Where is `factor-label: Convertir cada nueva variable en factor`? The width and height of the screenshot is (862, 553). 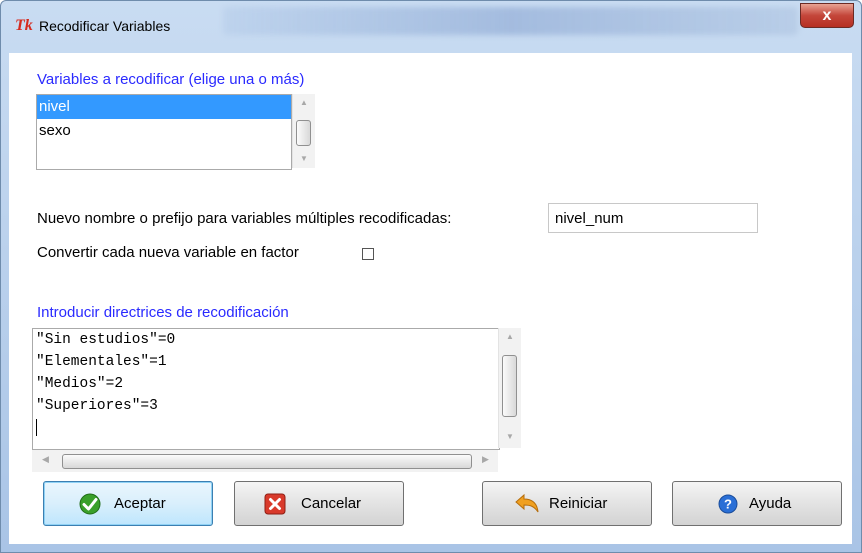
factor-label: Convertir cada nueva variable en factor is located at coordinates (168, 252).